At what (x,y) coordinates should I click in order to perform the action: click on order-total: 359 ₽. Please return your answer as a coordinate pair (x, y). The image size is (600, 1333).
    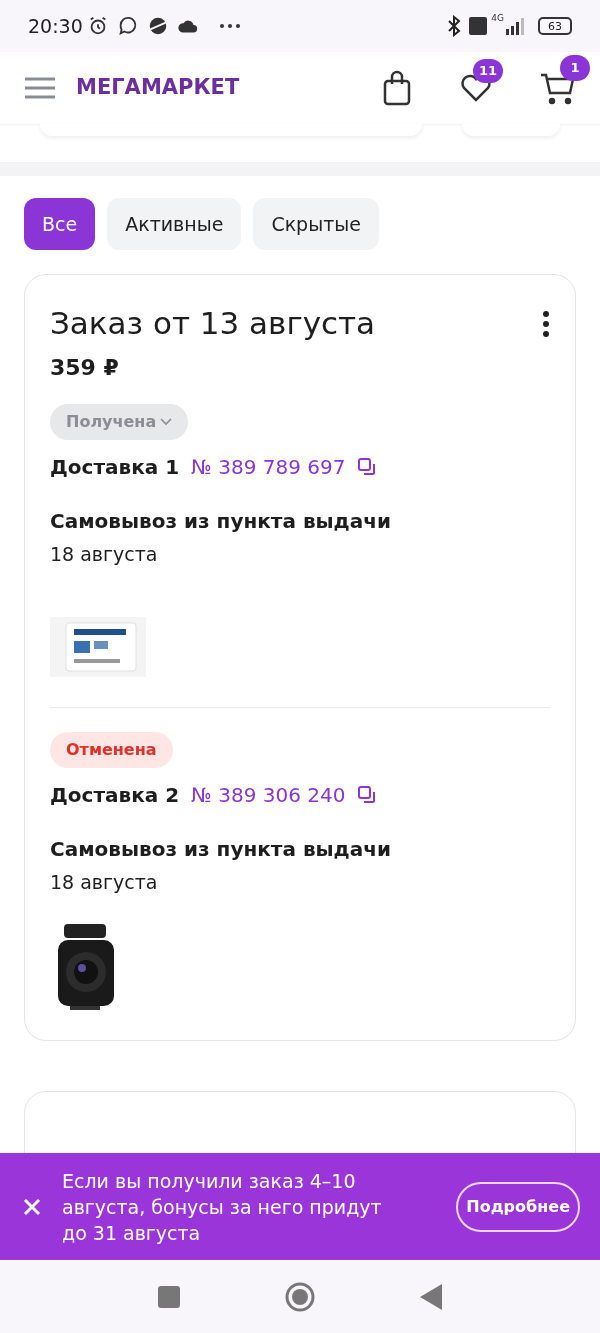
    Looking at the image, I should click on (85, 368).